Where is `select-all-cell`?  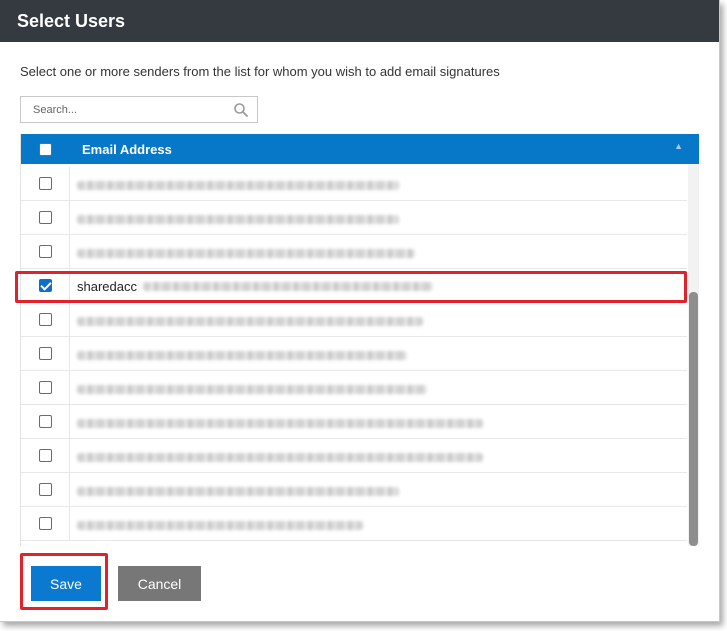
select-all-cell is located at coordinates (45, 149).